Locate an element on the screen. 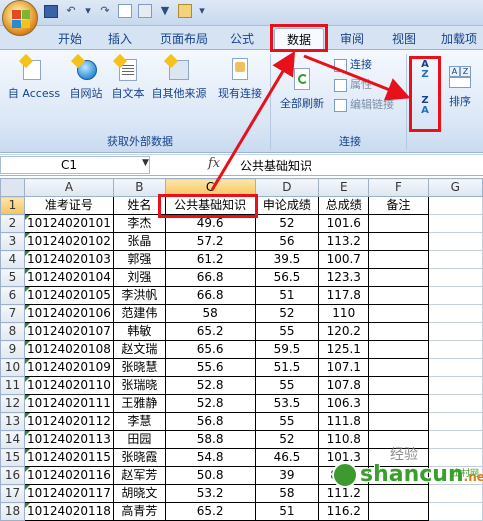  cell: 100.7 is located at coordinates (344, 259).